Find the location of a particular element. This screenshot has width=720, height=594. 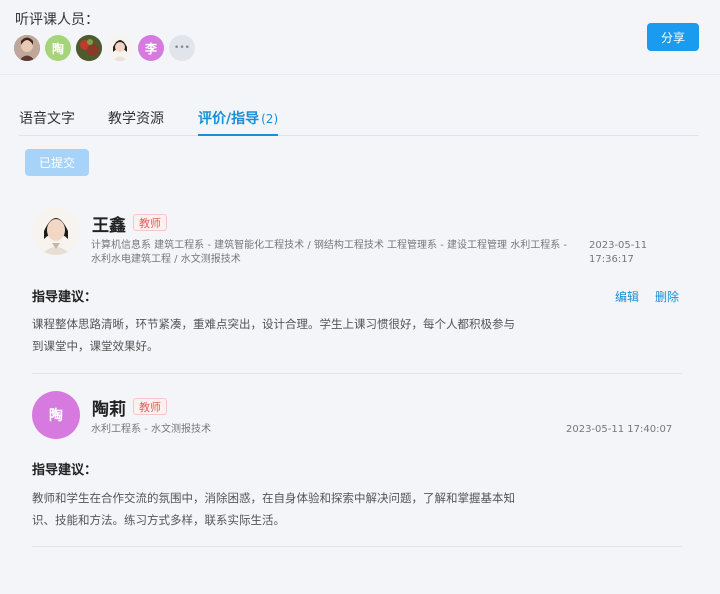

reviewer-name: 王鑫 is located at coordinates (109, 226).